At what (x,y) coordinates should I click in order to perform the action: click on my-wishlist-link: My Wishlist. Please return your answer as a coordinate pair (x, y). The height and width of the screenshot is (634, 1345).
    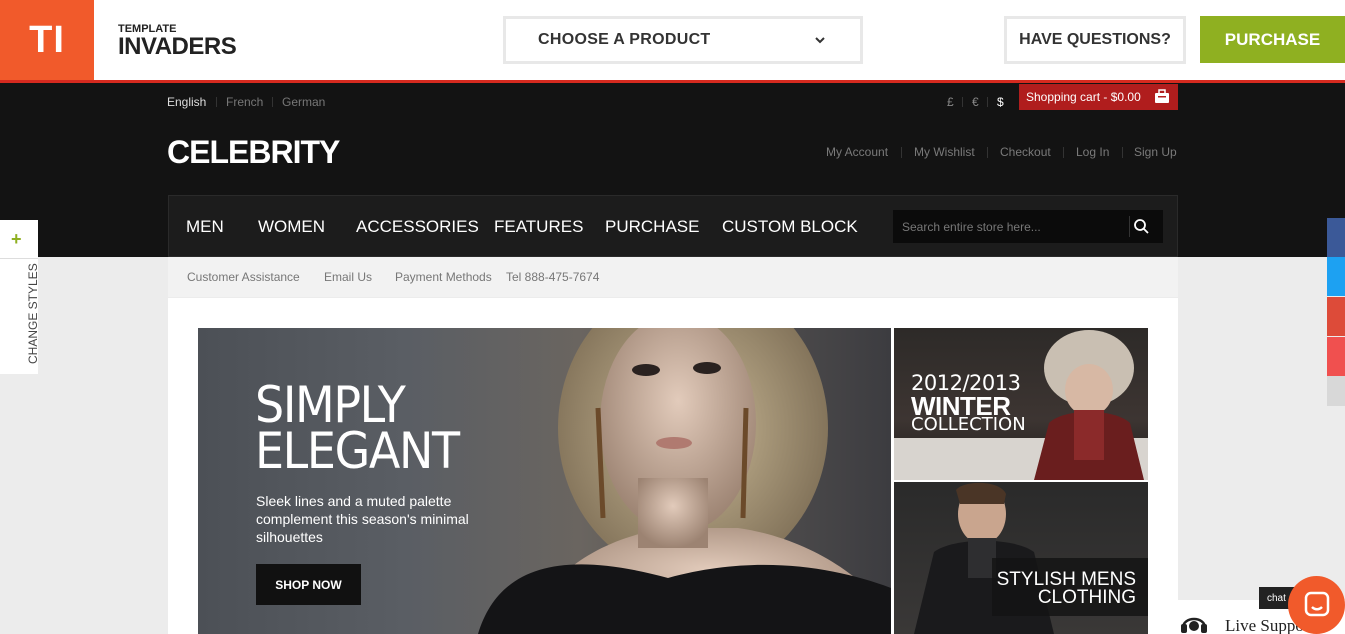
    Looking at the image, I should click on (944, 152).